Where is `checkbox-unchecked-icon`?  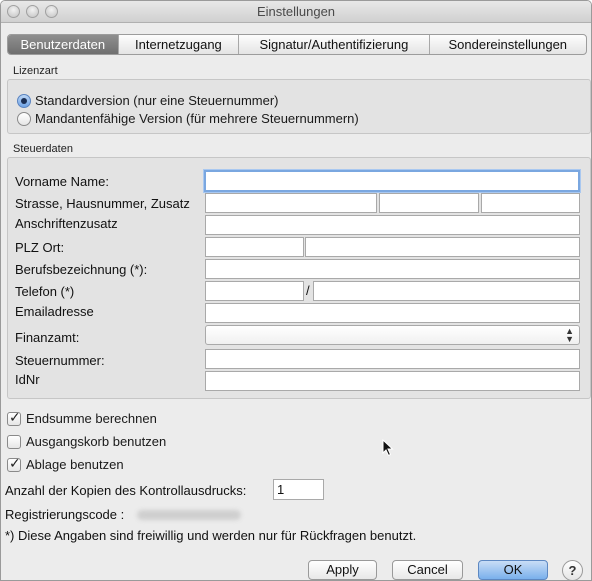 checkbox-unchecked-icon is located at coordinates (14, 441).